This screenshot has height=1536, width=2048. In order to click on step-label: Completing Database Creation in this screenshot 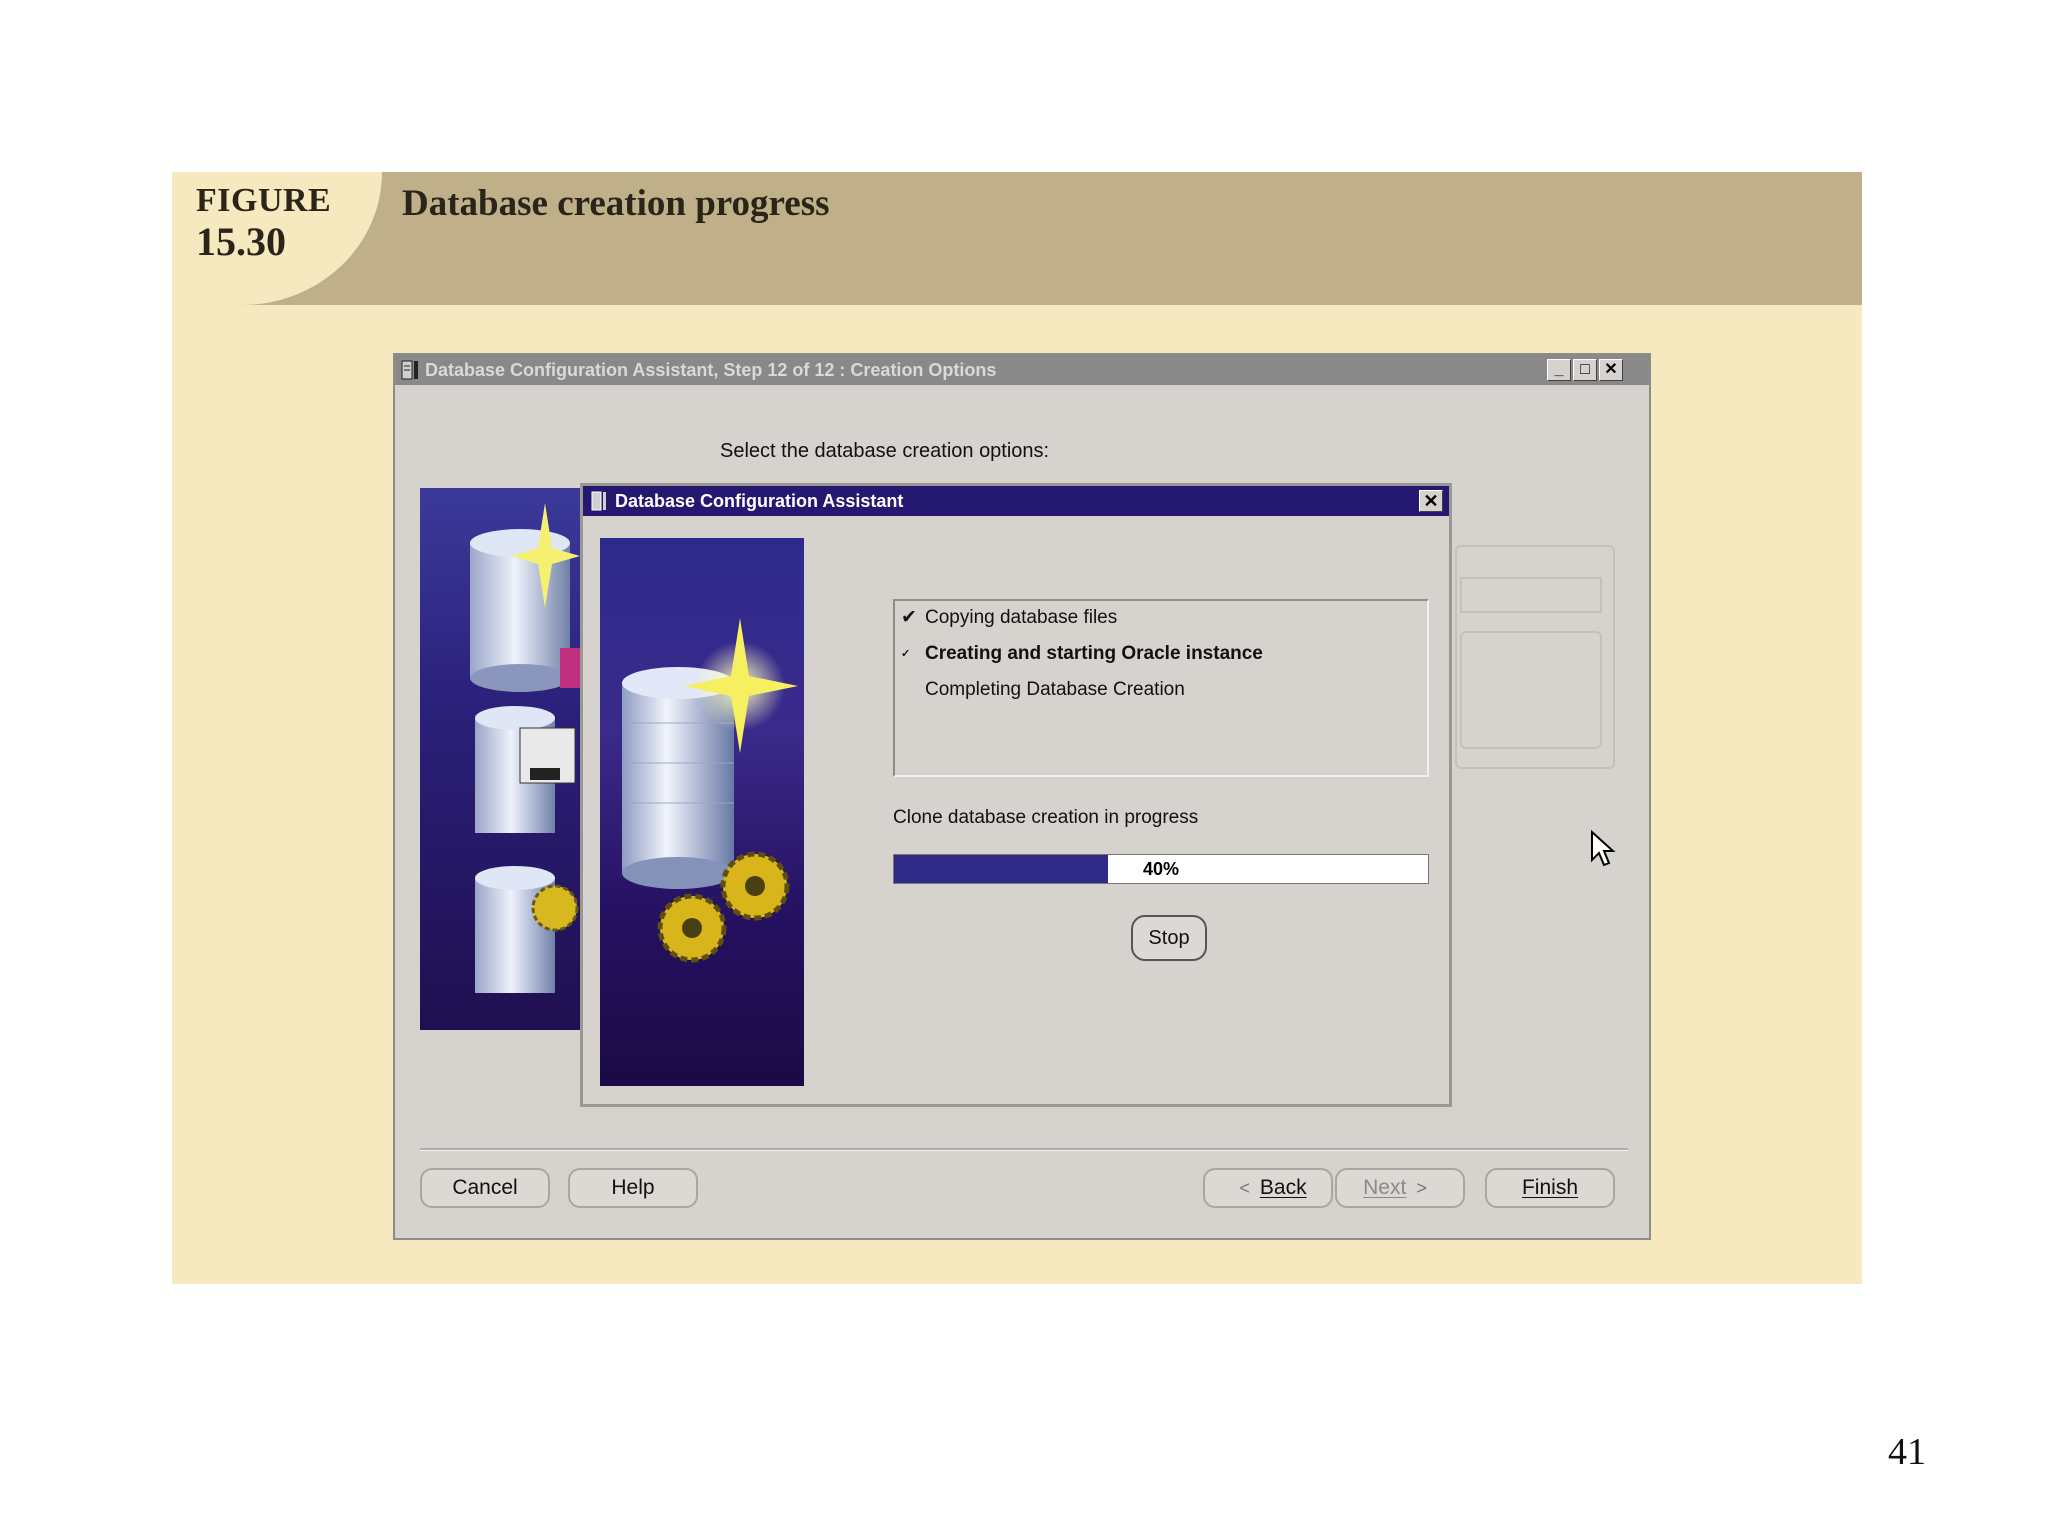, I will do `click(1055, 689)`.